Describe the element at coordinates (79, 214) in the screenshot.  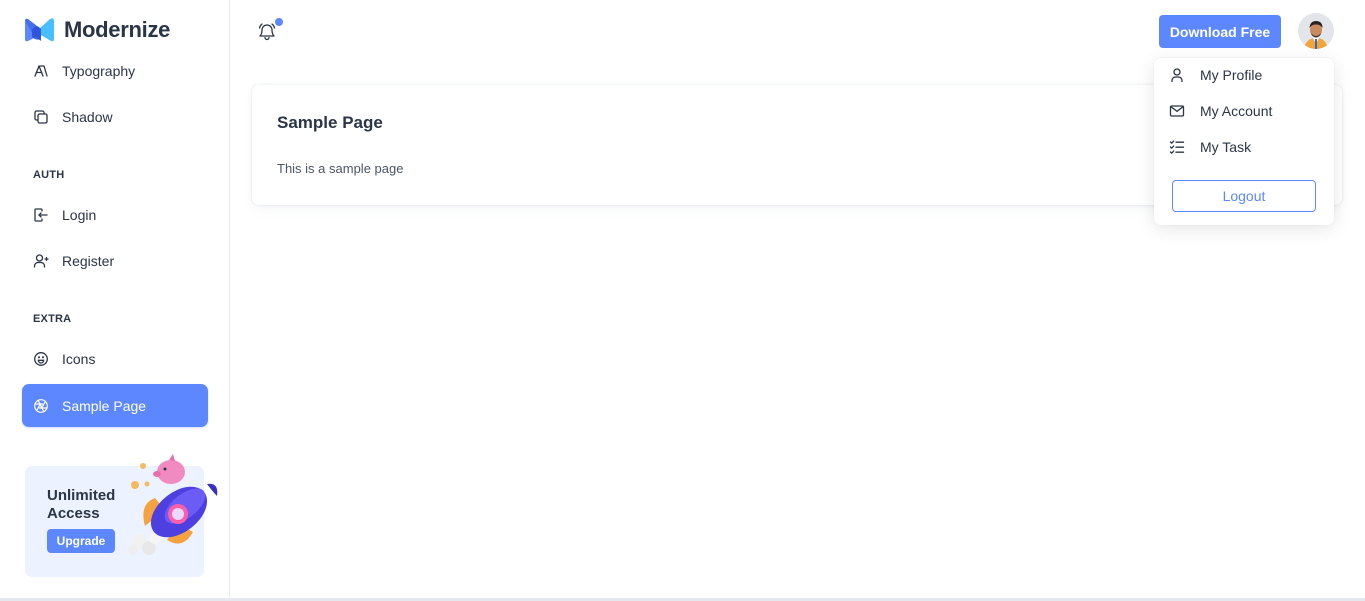
I see `sidebar-item-label: Login` at that location.